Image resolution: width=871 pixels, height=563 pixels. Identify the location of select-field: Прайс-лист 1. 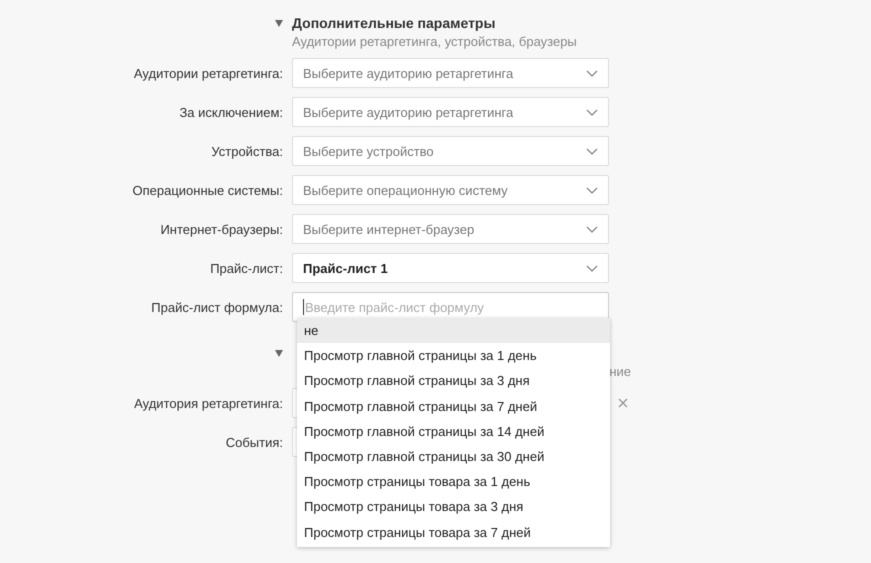
(450, 268).